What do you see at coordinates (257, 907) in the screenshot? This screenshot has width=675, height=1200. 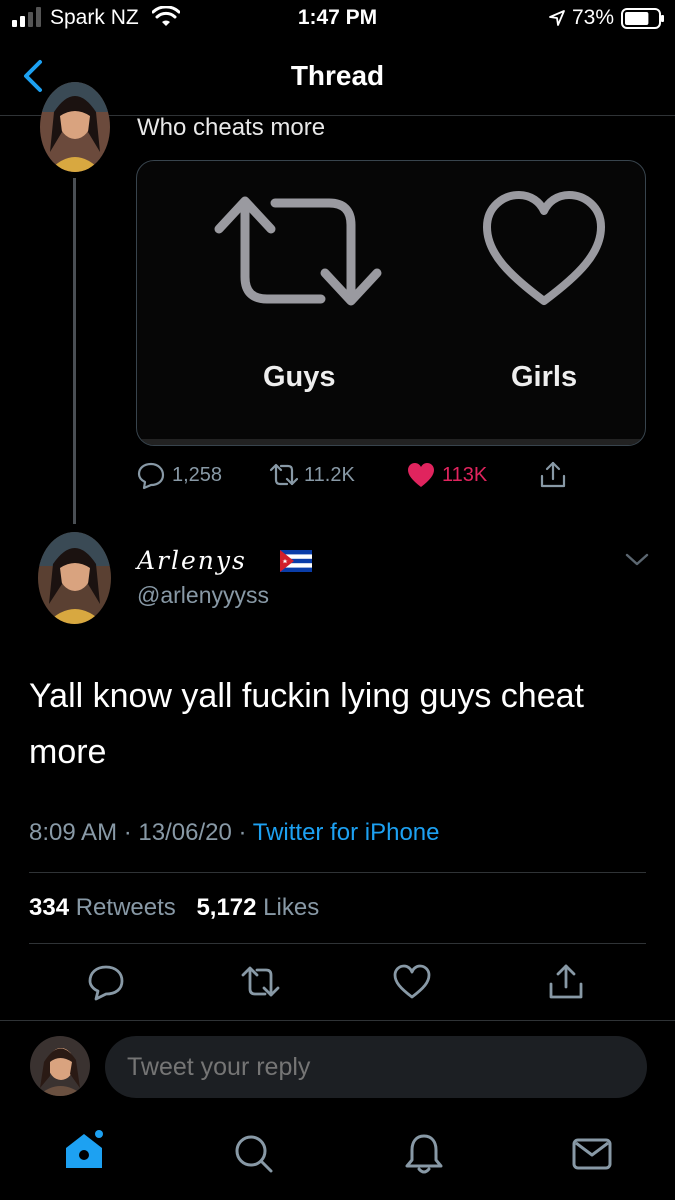 I see `likes-stat: 5,172 Likes` at bounding box center [257, 907].